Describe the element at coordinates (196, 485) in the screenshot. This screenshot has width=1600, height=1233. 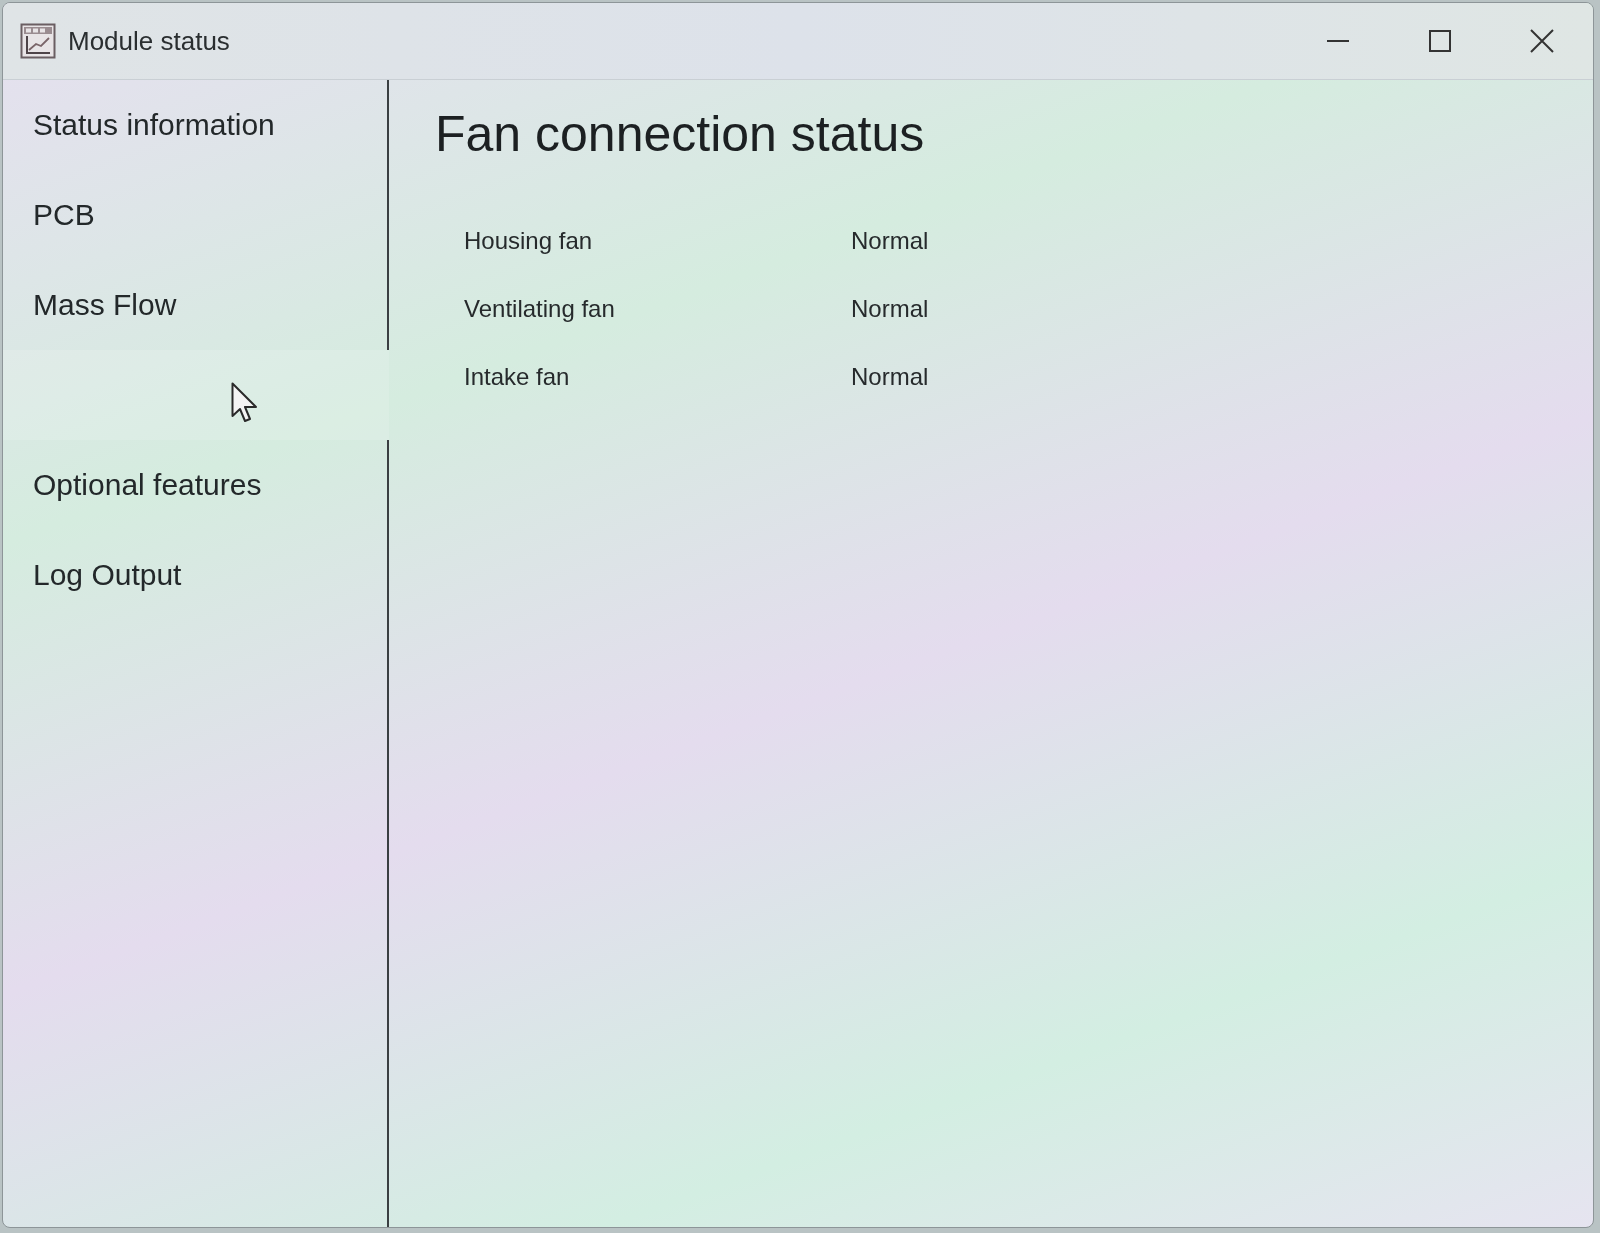
I see `sidebar-item: Optional features` at that location.